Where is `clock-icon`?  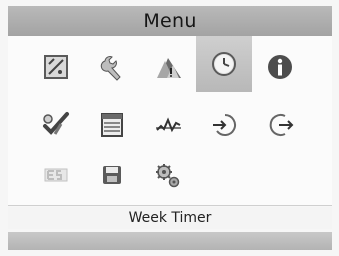
clock-icon is located at coordinates (224, 64).